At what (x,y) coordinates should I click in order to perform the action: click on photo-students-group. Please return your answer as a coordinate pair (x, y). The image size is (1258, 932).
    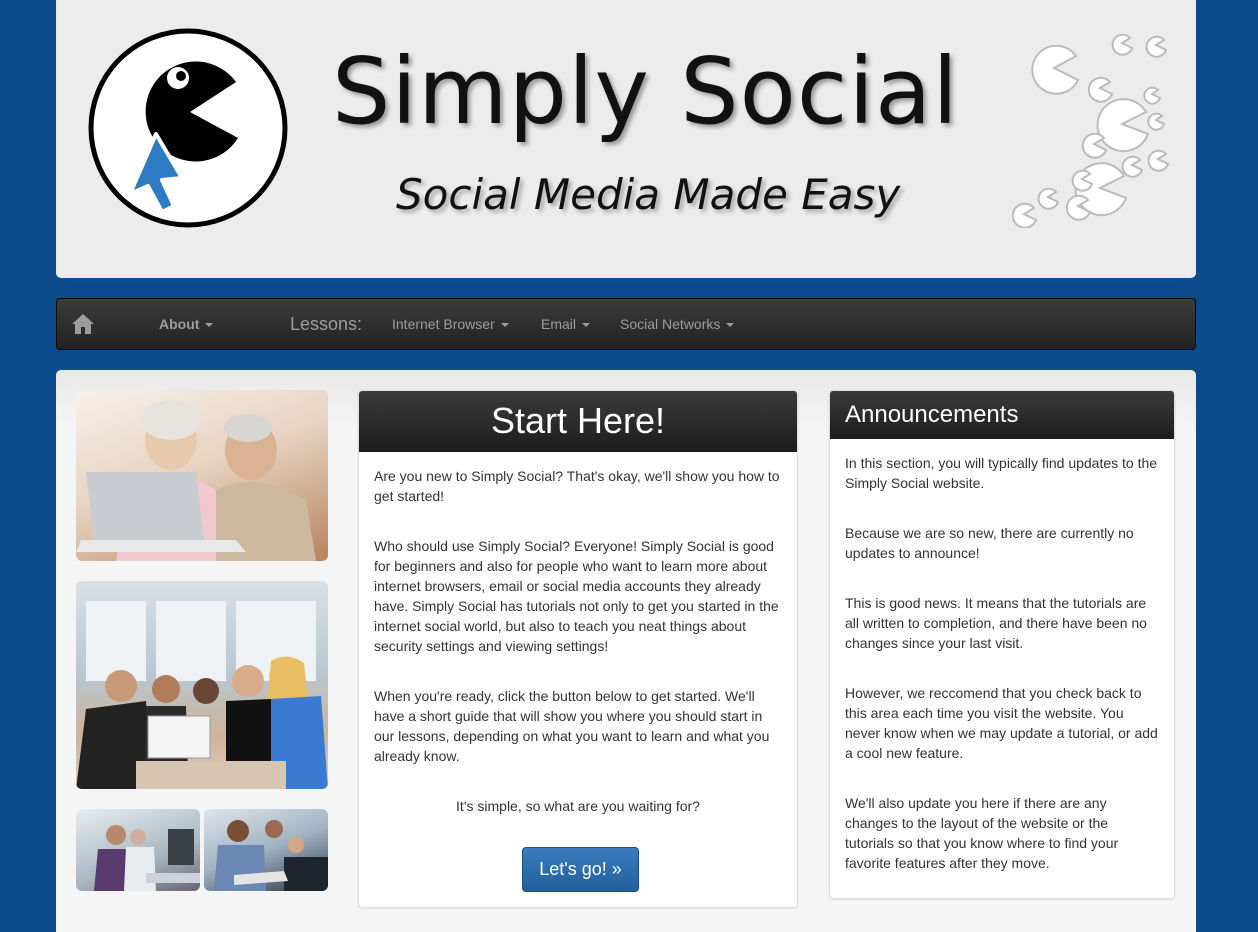
    Looking at the image, I should click on (202, 685).